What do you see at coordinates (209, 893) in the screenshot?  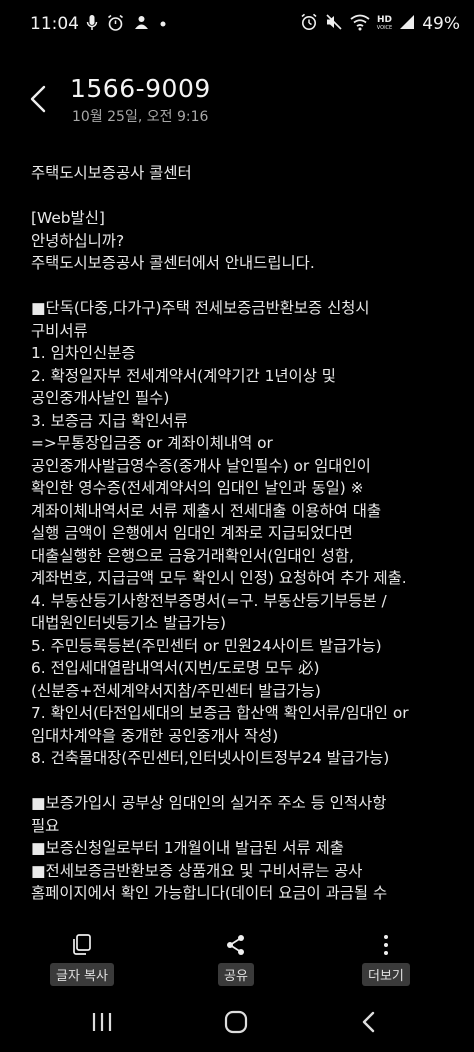 I see `message-line: 홈페이지에서 확인 가능합니다(데이터 요금이 과금될 수` at bounding box center [209, 893].